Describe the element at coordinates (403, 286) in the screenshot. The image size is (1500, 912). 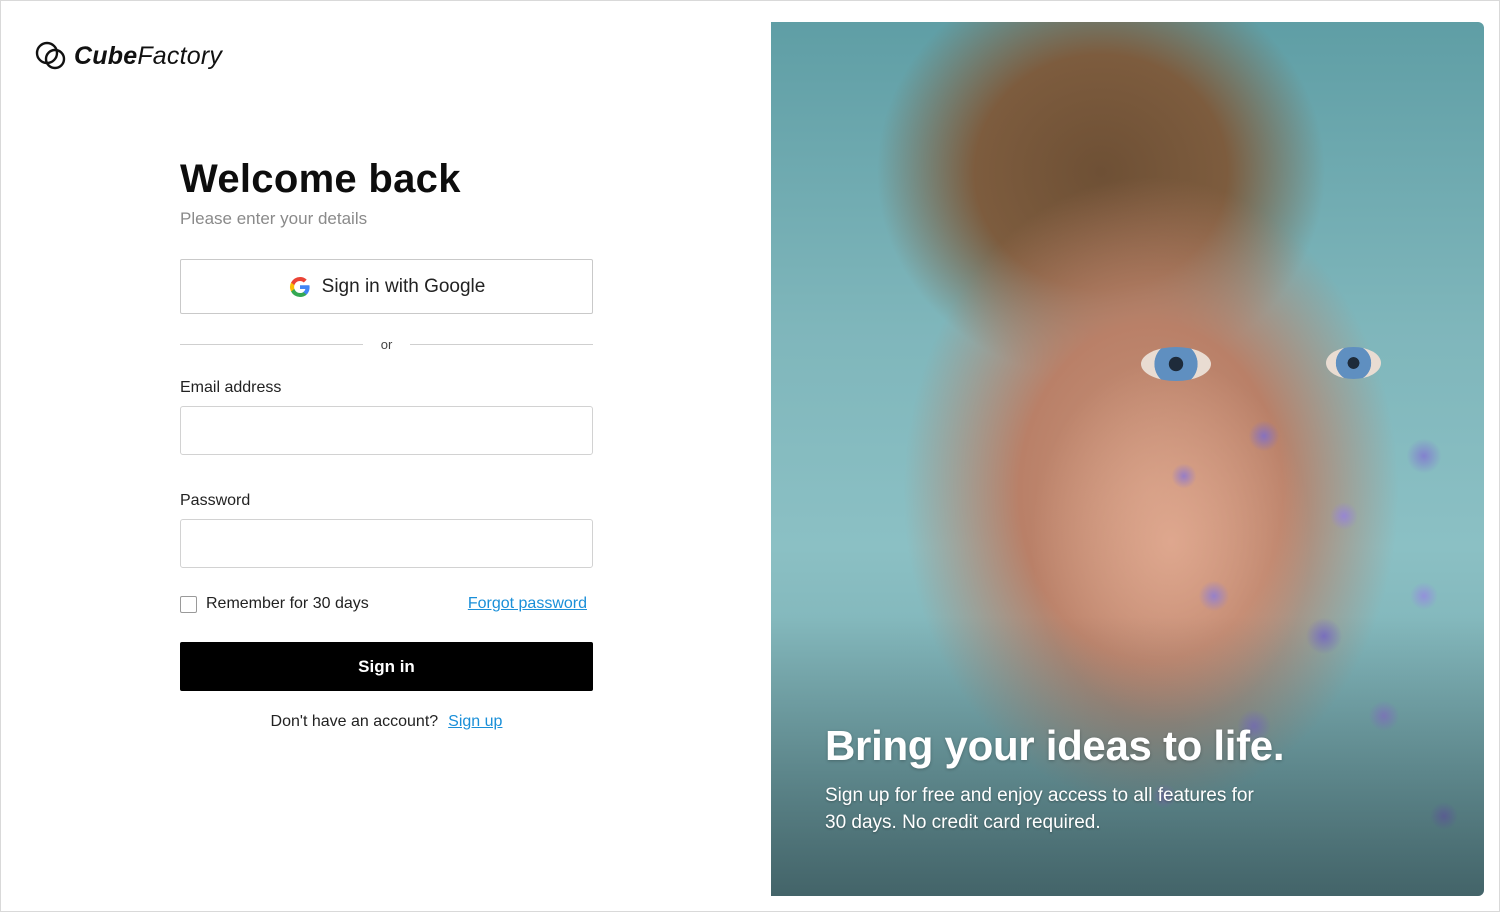
I see `google-signin-label: Sign in with Google` at that location.